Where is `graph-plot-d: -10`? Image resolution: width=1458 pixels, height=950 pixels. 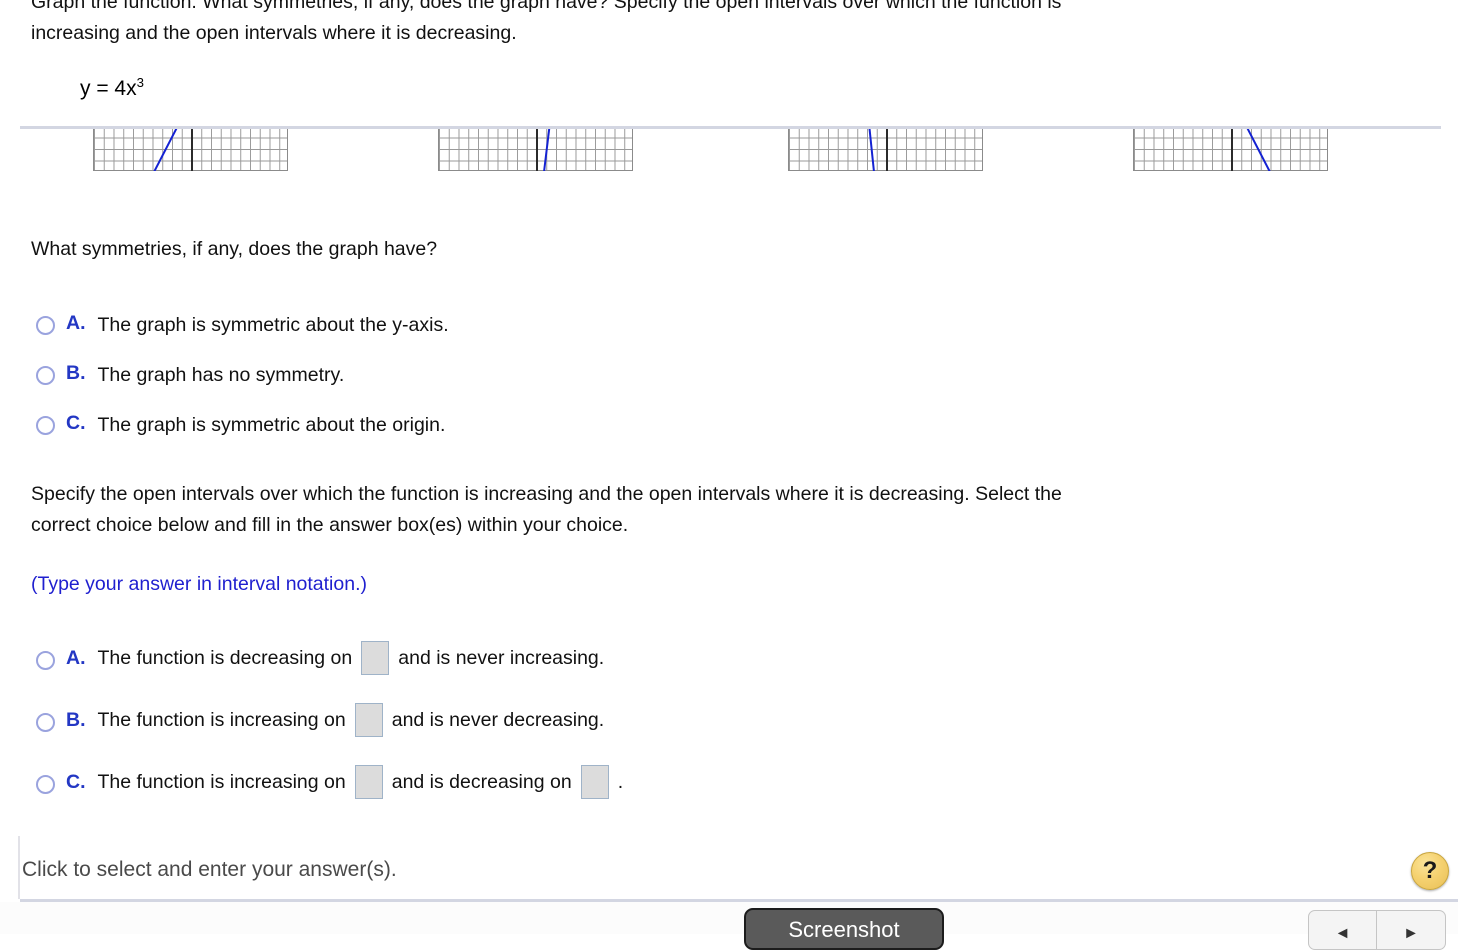
graph-plot-d: -10 is located at coordinates (1230, 150).